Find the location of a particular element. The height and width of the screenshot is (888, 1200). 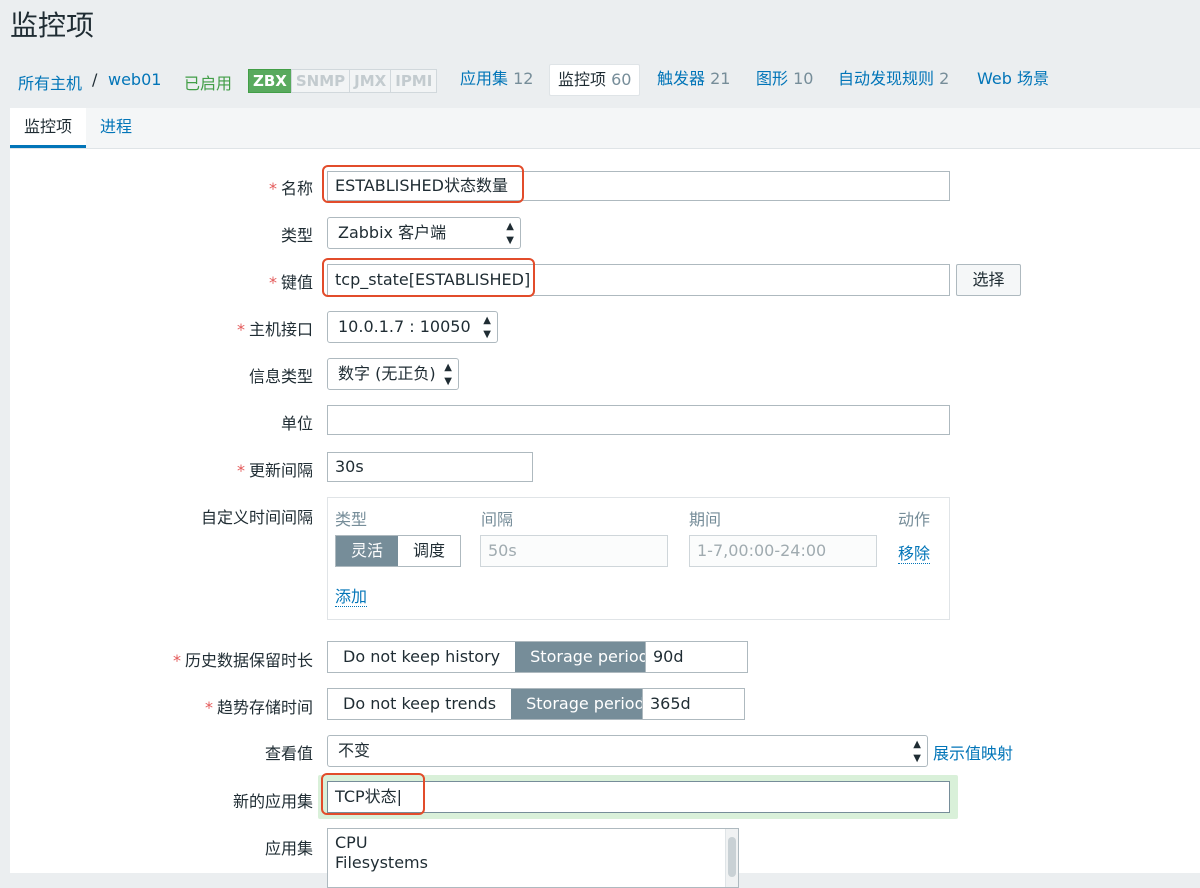

remove-interval-link: 移除 is located at coordinates (914, 552).